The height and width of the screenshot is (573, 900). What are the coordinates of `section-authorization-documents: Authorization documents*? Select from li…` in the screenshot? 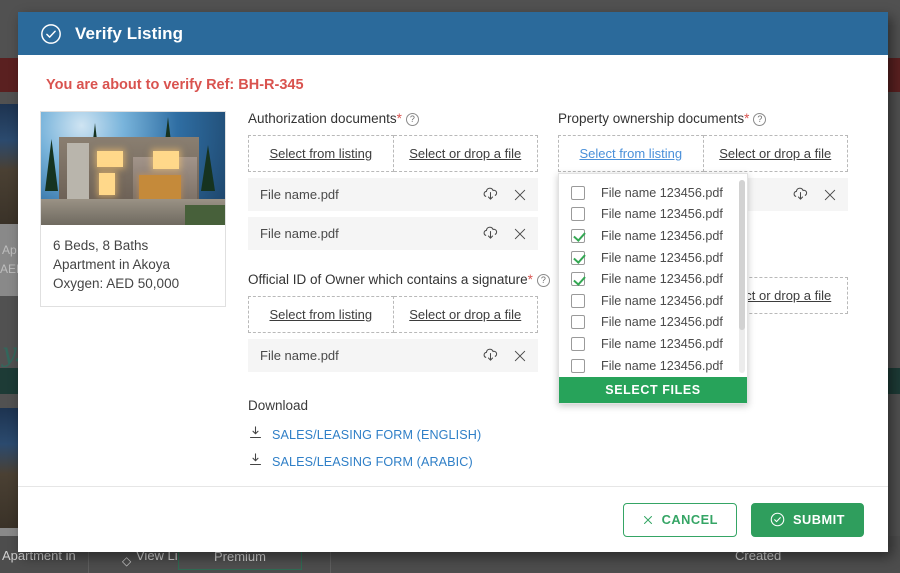 It's located at (393, 180).